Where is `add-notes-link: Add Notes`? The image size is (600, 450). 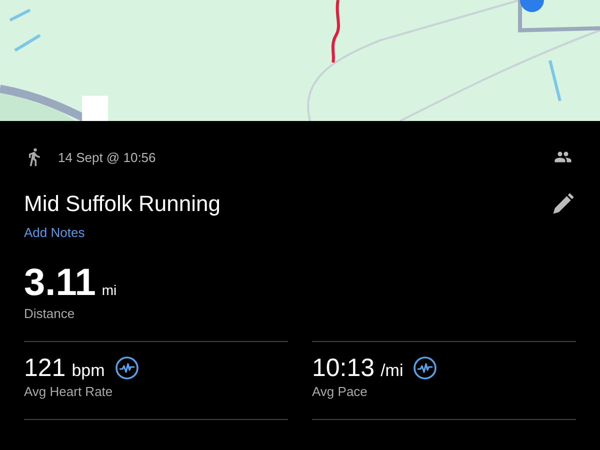
add-notes-link: Add Notes is located at coordinates (54, 232).